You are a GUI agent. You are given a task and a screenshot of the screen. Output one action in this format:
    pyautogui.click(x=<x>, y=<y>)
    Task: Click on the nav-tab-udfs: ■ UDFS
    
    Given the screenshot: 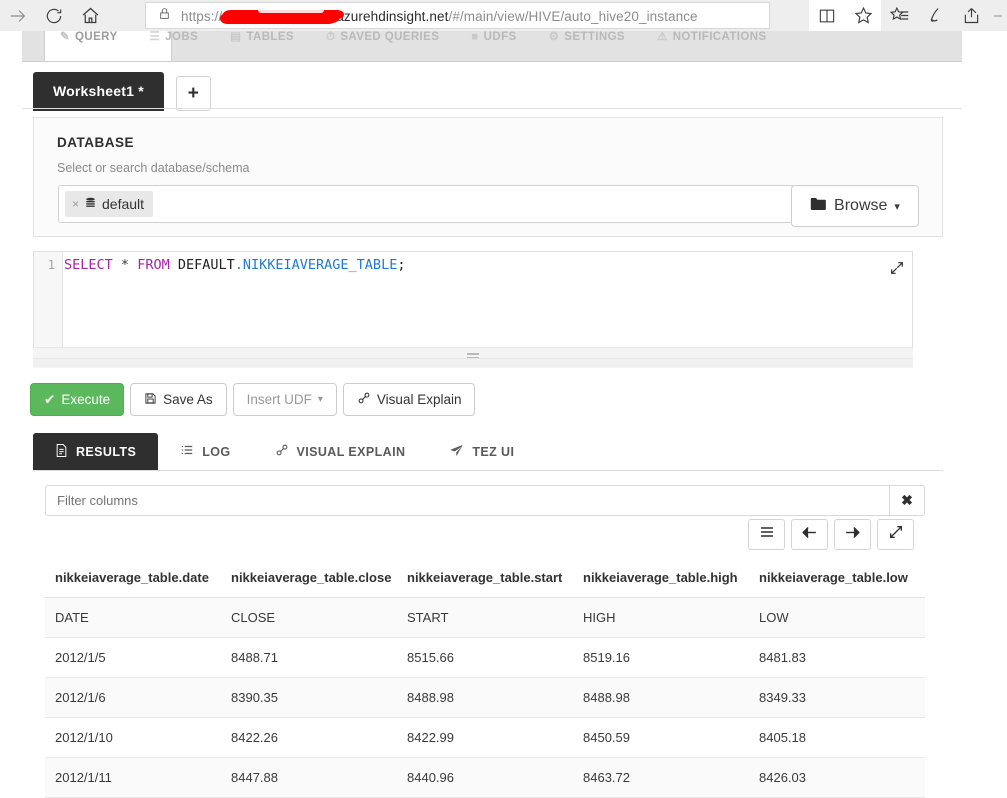 What is the action you would take?
    pyautogui.click(x=493, y=42)
    